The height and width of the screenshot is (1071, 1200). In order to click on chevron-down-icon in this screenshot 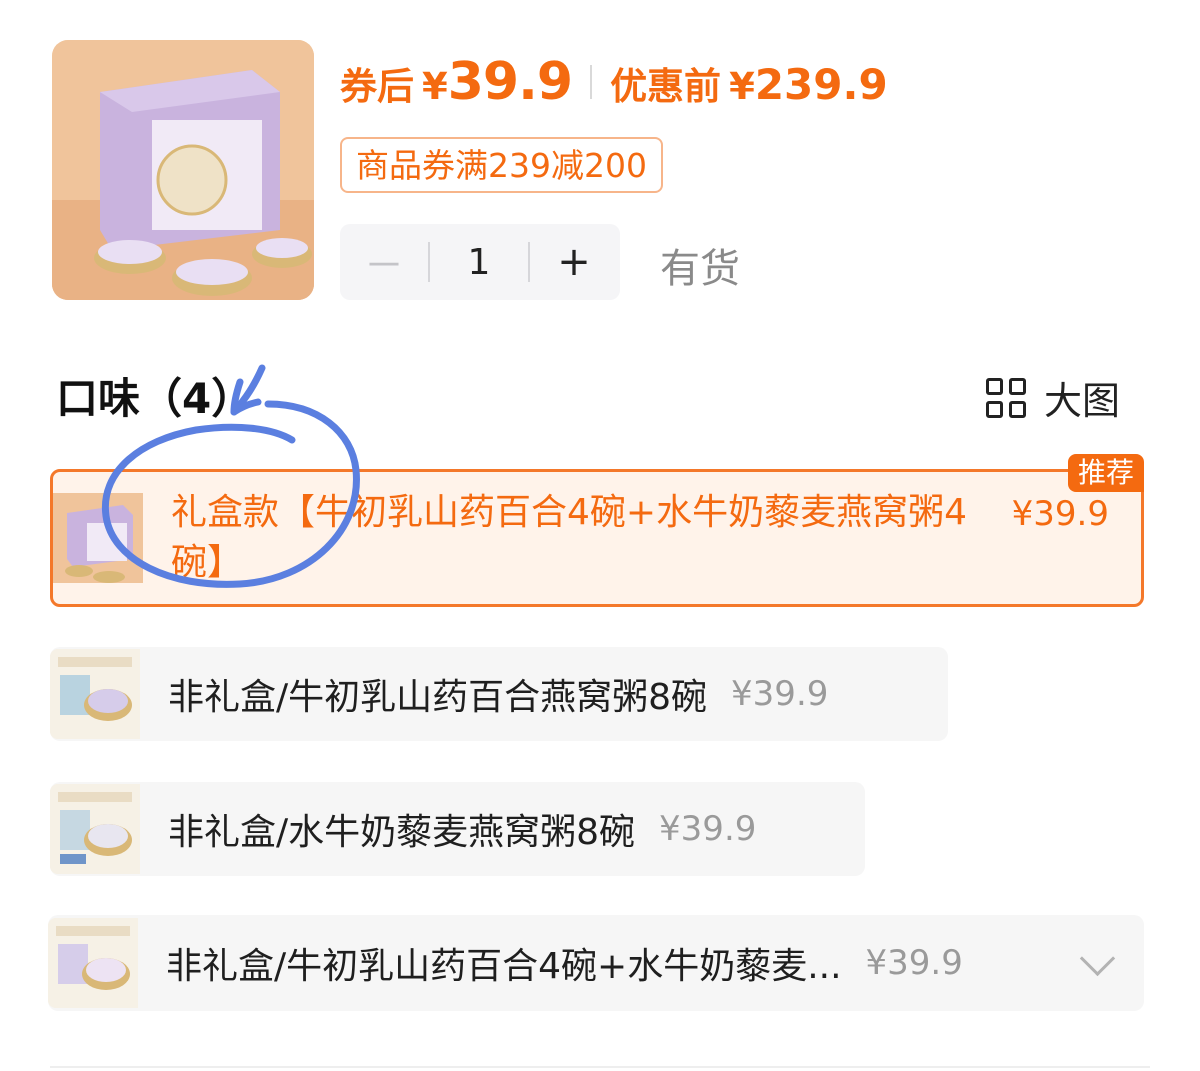, I will do `click(1097, 958)`.